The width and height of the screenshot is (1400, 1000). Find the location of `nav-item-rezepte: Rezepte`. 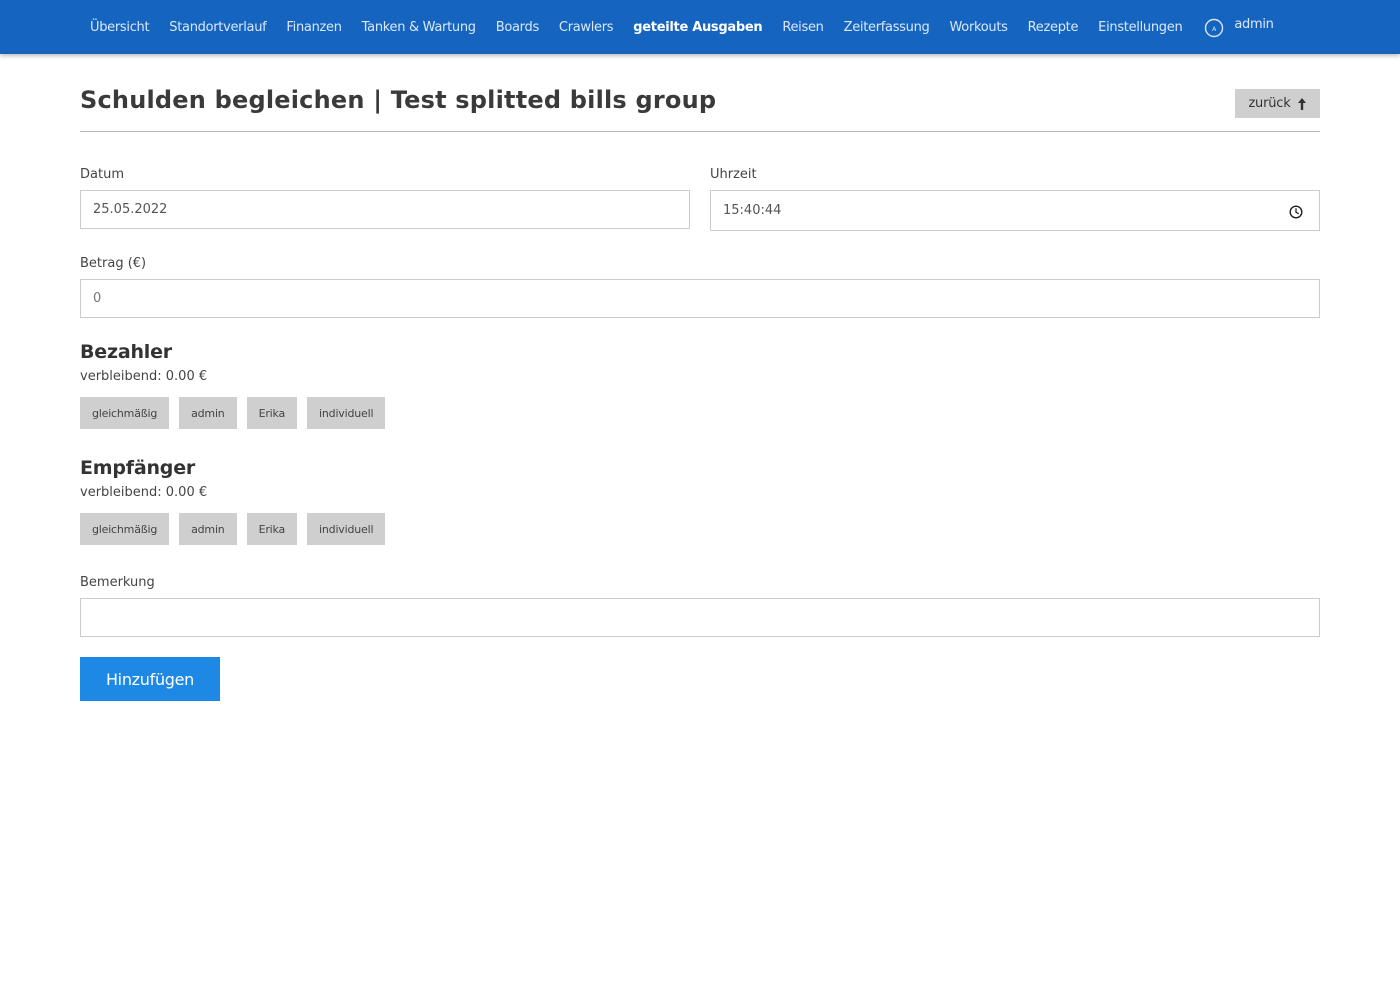

nav-item-rezepte: Rezepte is located at coordinates (1053, 27).